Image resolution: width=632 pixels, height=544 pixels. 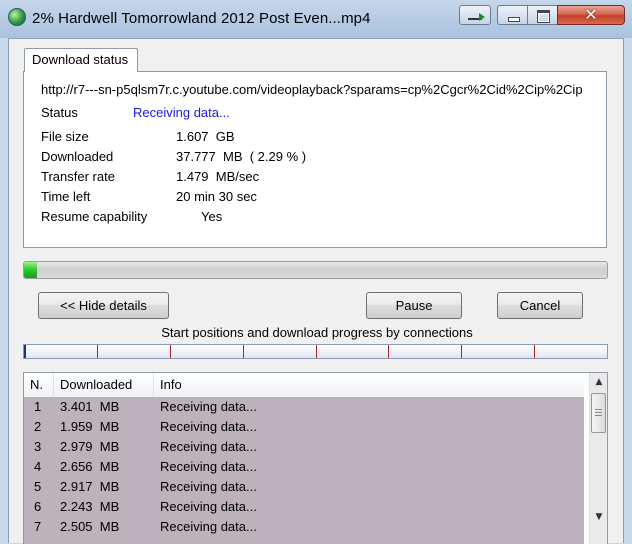 What do you see at coordinates (81, 60) in the screenshot?
I see `tab-download-status: Download status` at bounding box center [81, 60].